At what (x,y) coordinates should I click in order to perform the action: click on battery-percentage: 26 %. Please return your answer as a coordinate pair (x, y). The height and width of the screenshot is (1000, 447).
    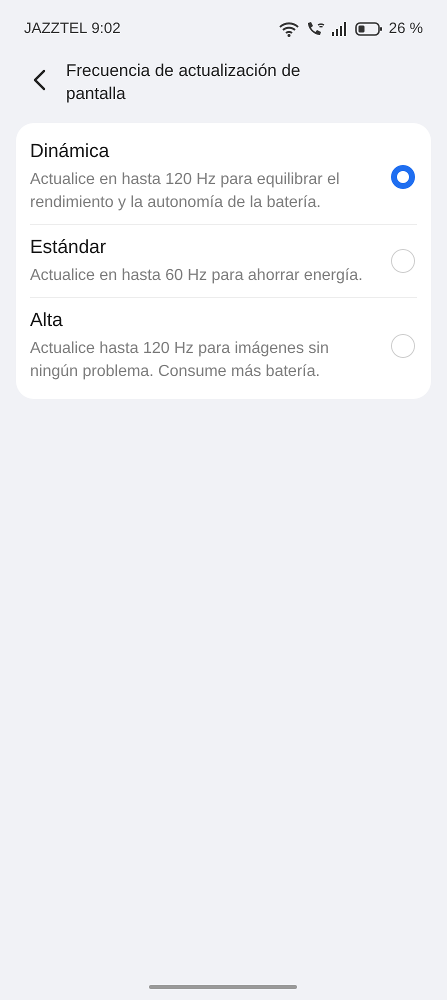
    Looking at the image, I should click on (405, 28).